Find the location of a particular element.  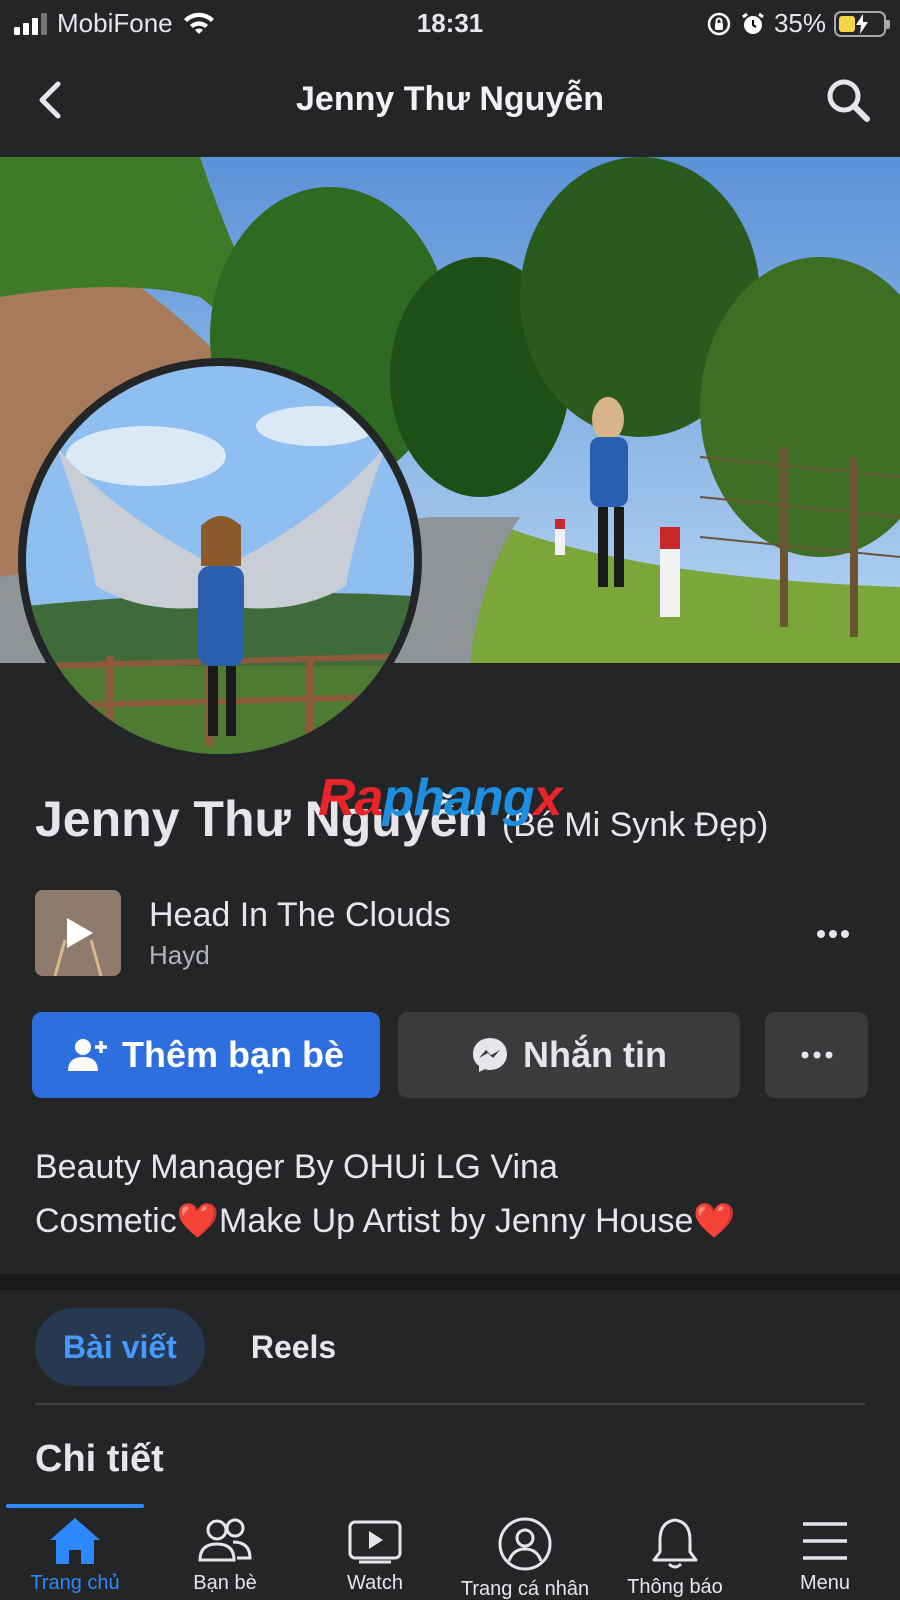

message-button: Nhắn tin is located at coordinates (569, 1055).